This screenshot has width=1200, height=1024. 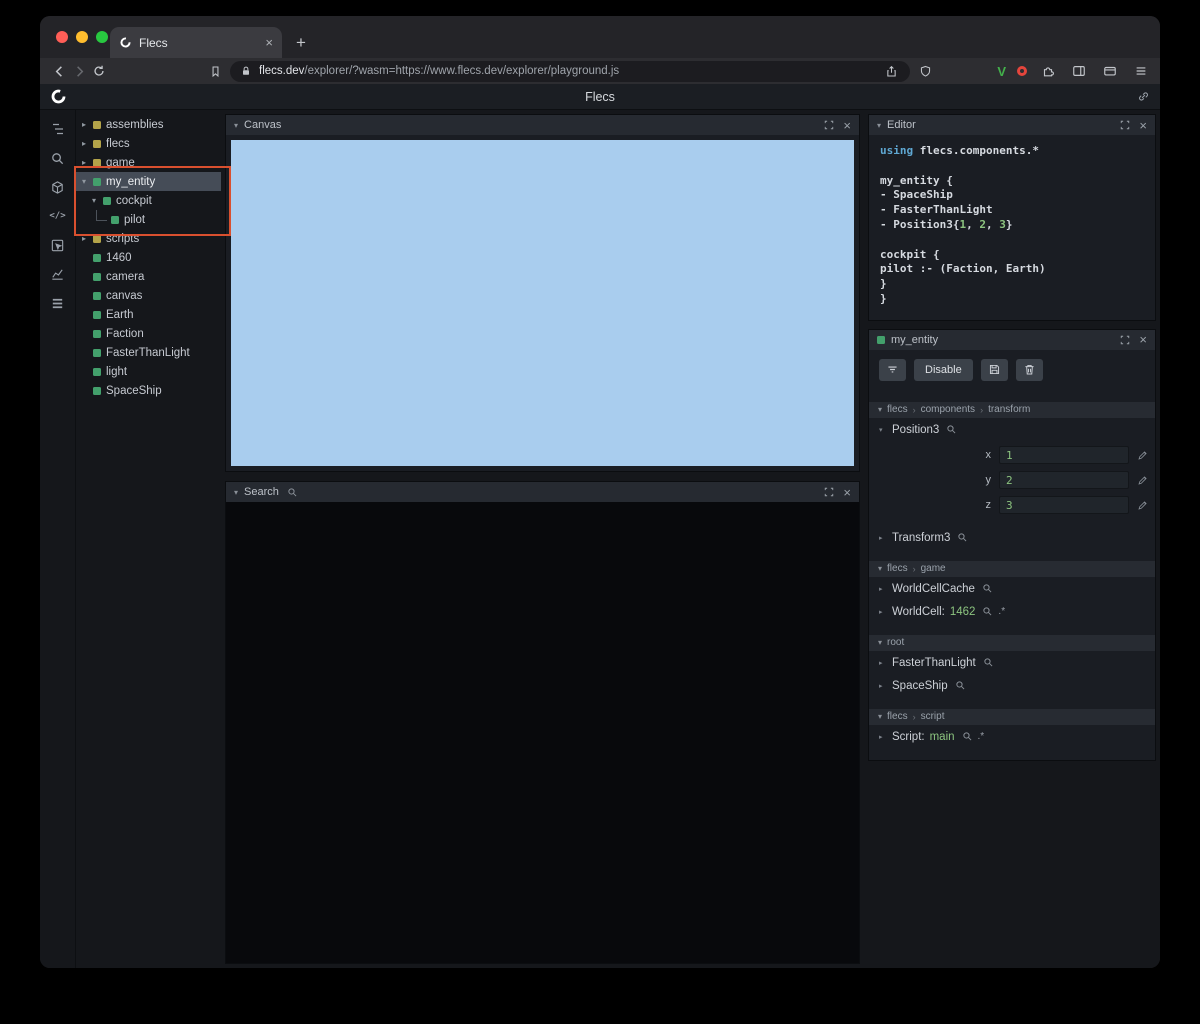 What do you see at coordinates (148, 352) in the screenshot?
I see `tree-item-FasterThanLight: FasterThanLight` at bounding box center [148, 352].